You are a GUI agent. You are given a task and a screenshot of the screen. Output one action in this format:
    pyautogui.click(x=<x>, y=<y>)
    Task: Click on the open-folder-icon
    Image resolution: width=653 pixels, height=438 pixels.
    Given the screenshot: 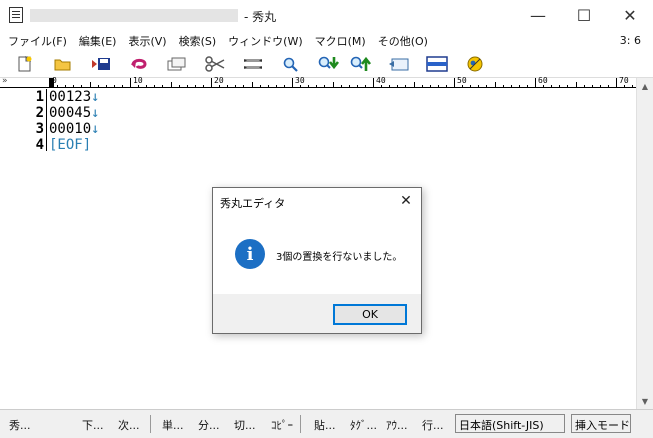 What is the action you would take?
    pyautogui.click(x=63, y=64)
    